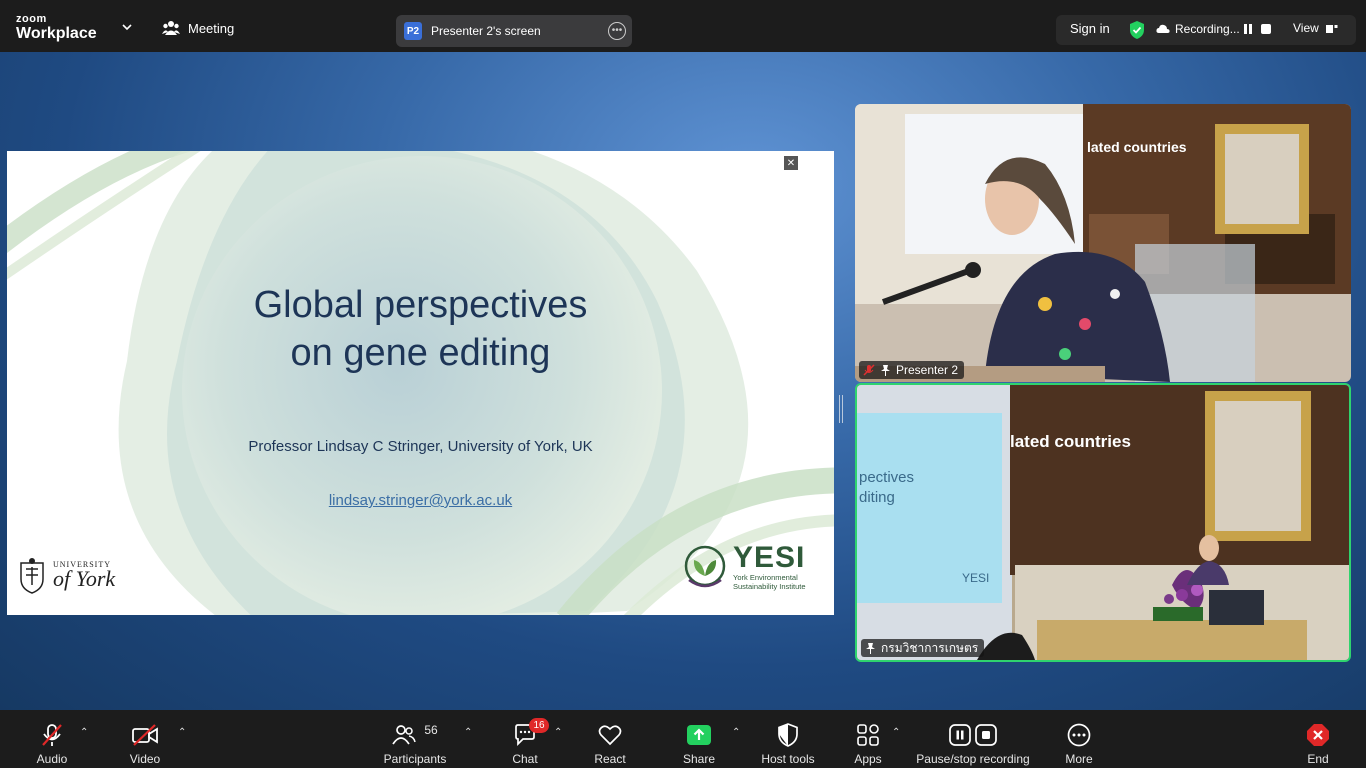 The width and height of the screenshot is (1366, 768). What do you see at coordinates (420, 329) in the screenshot?
I see `slide-title: Global perspectives on gene editing` at bounding box center [420, 329].